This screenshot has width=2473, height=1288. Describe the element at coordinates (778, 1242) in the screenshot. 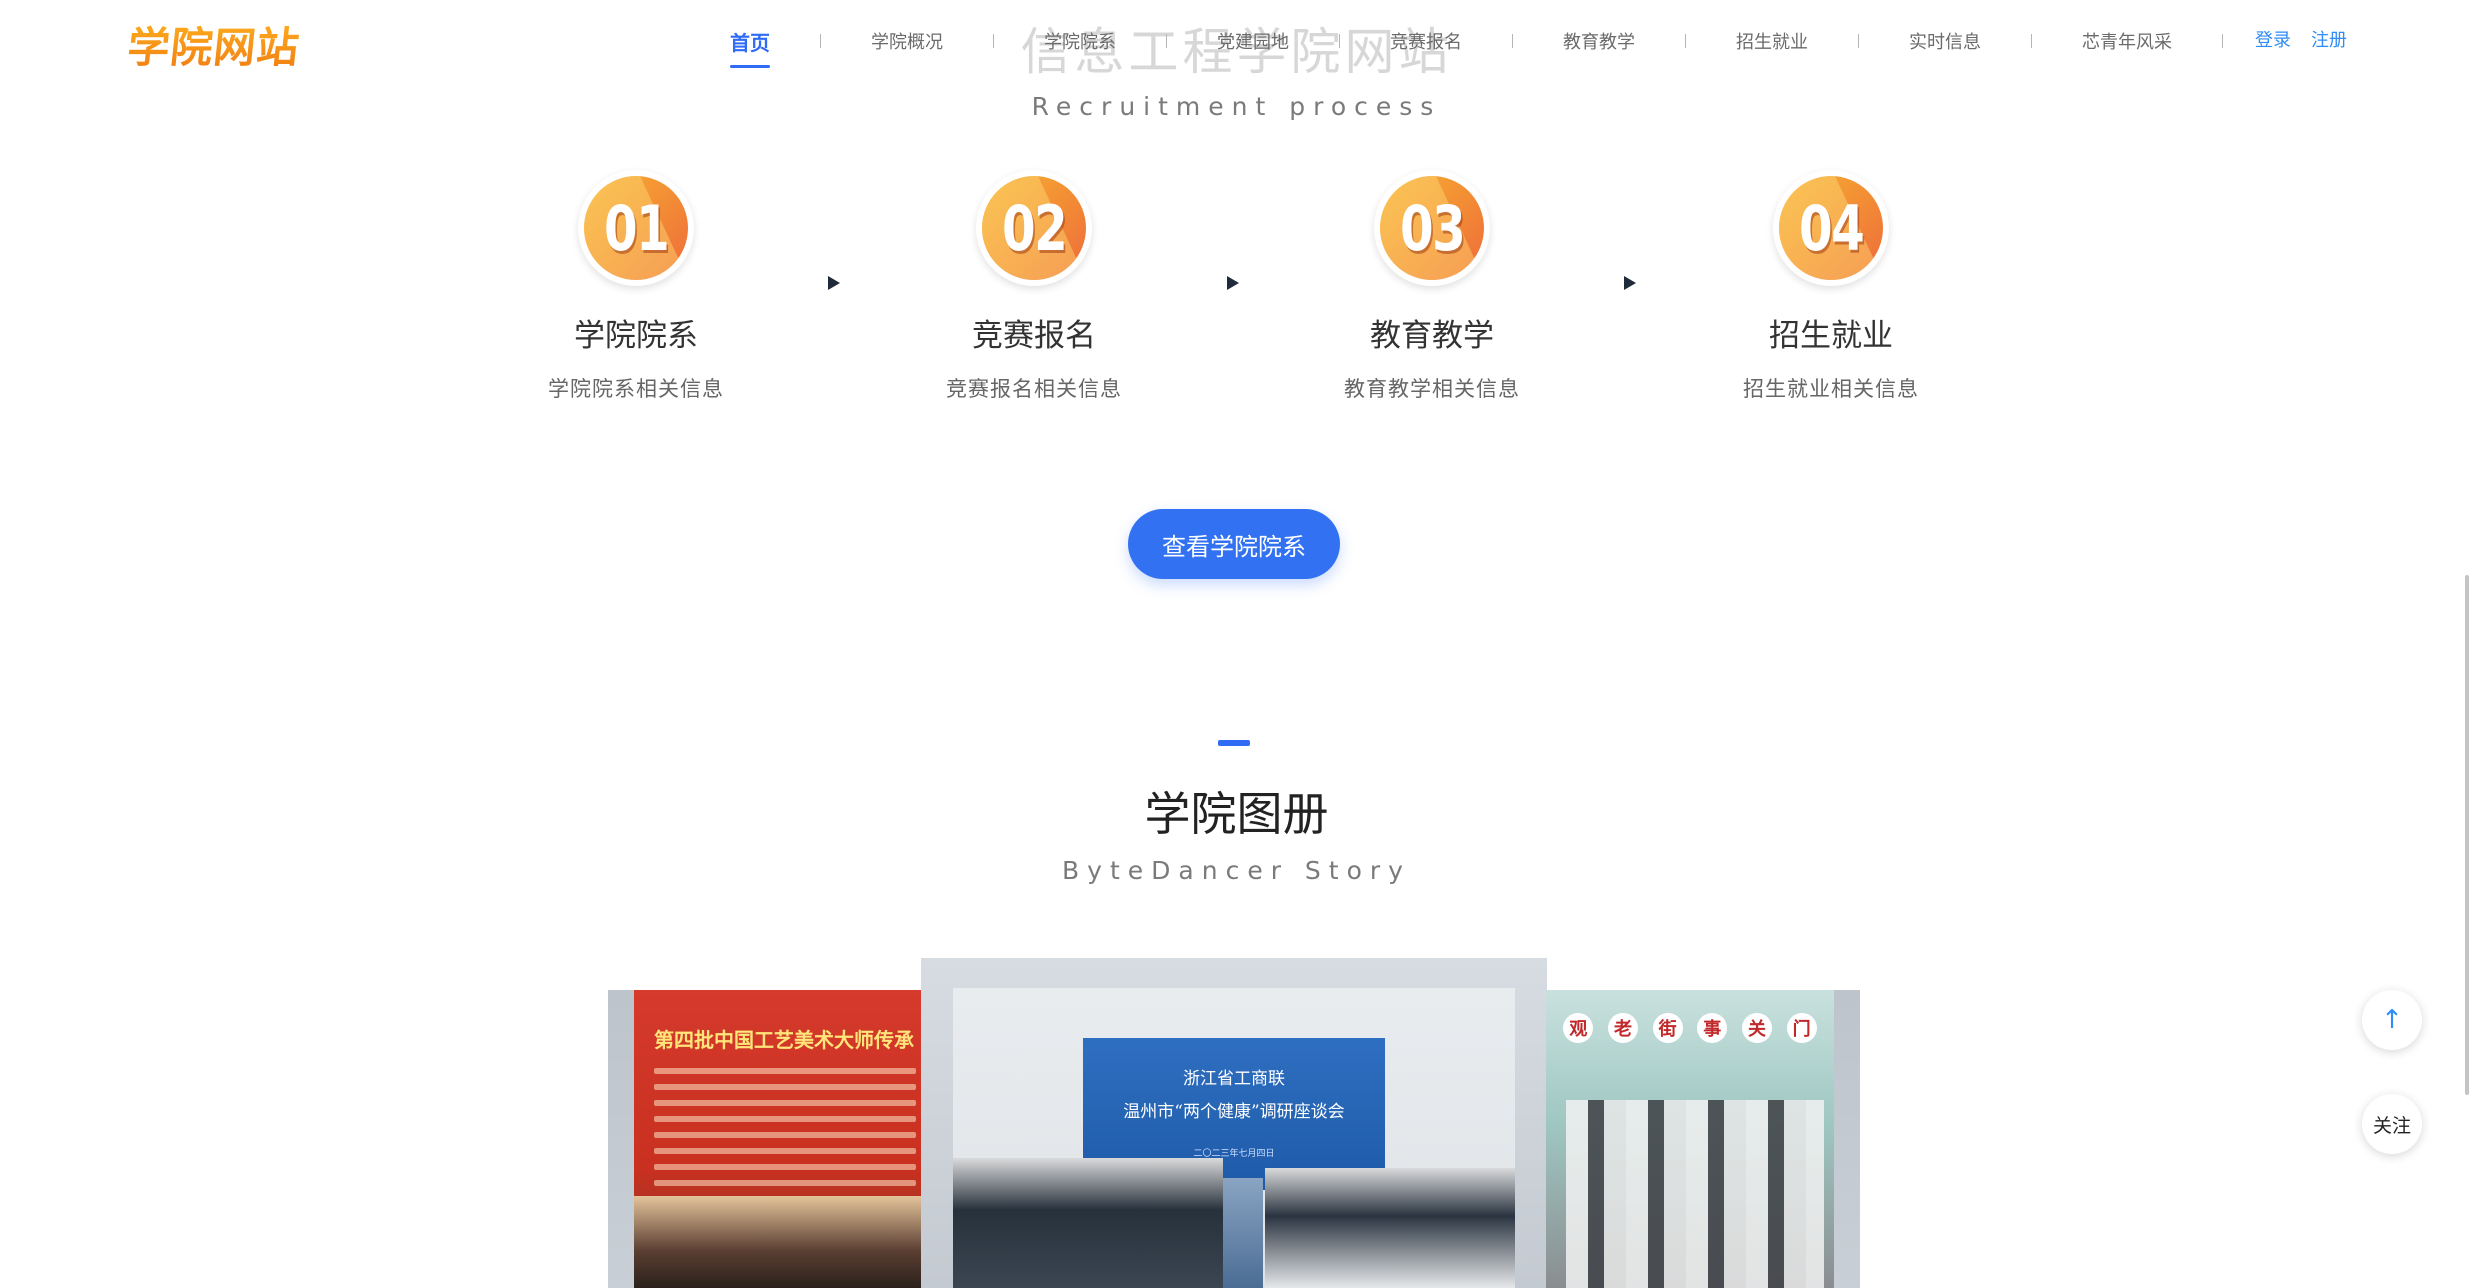

I see `photo-group` at that location.